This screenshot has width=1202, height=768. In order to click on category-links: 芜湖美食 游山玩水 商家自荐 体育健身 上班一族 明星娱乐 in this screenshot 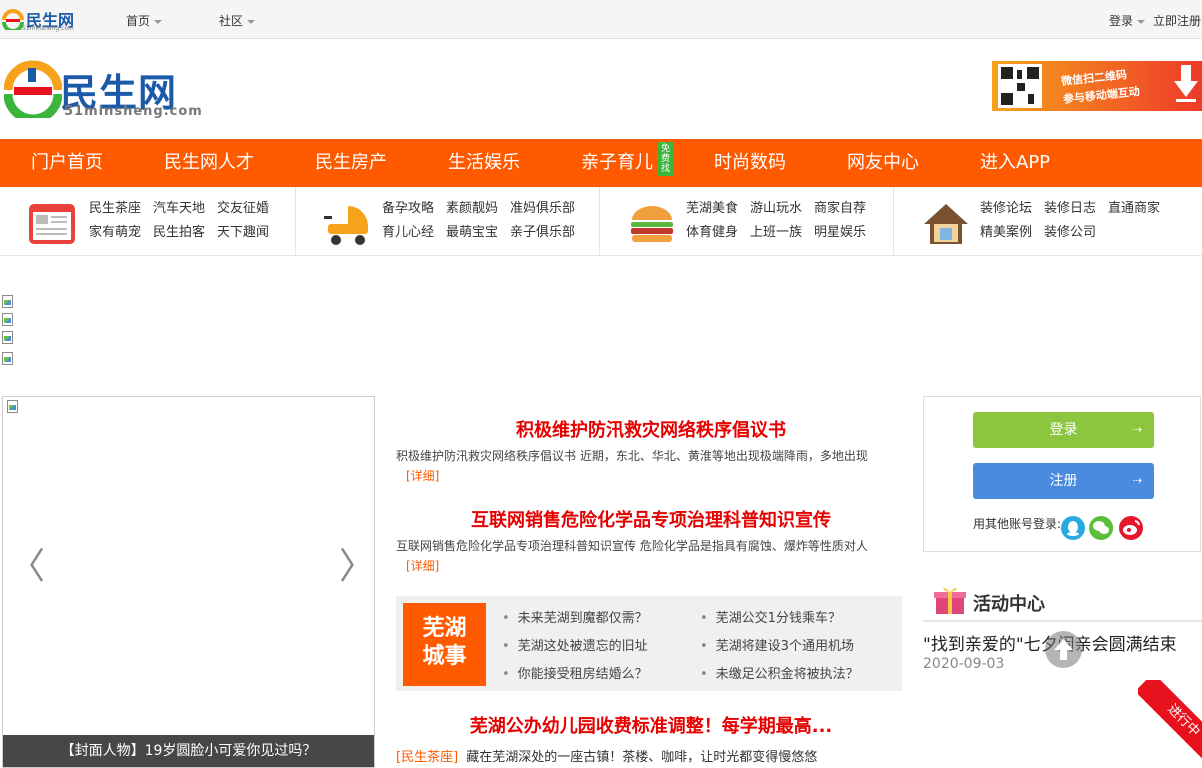, I will do `click(782, 221)`.